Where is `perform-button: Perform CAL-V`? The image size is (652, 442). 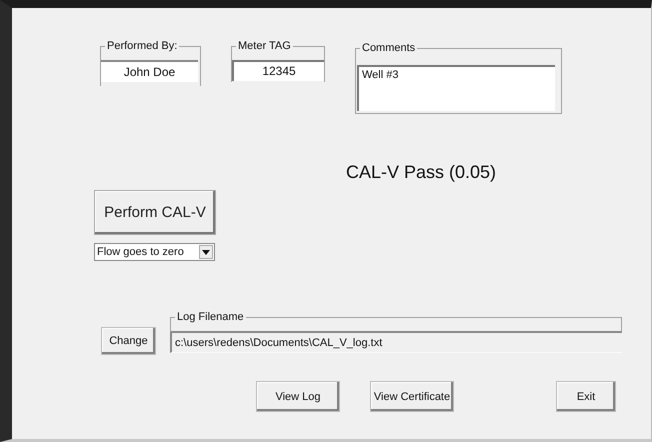
perform-button: Perform CAL-V is located at coordinates (155, 212).